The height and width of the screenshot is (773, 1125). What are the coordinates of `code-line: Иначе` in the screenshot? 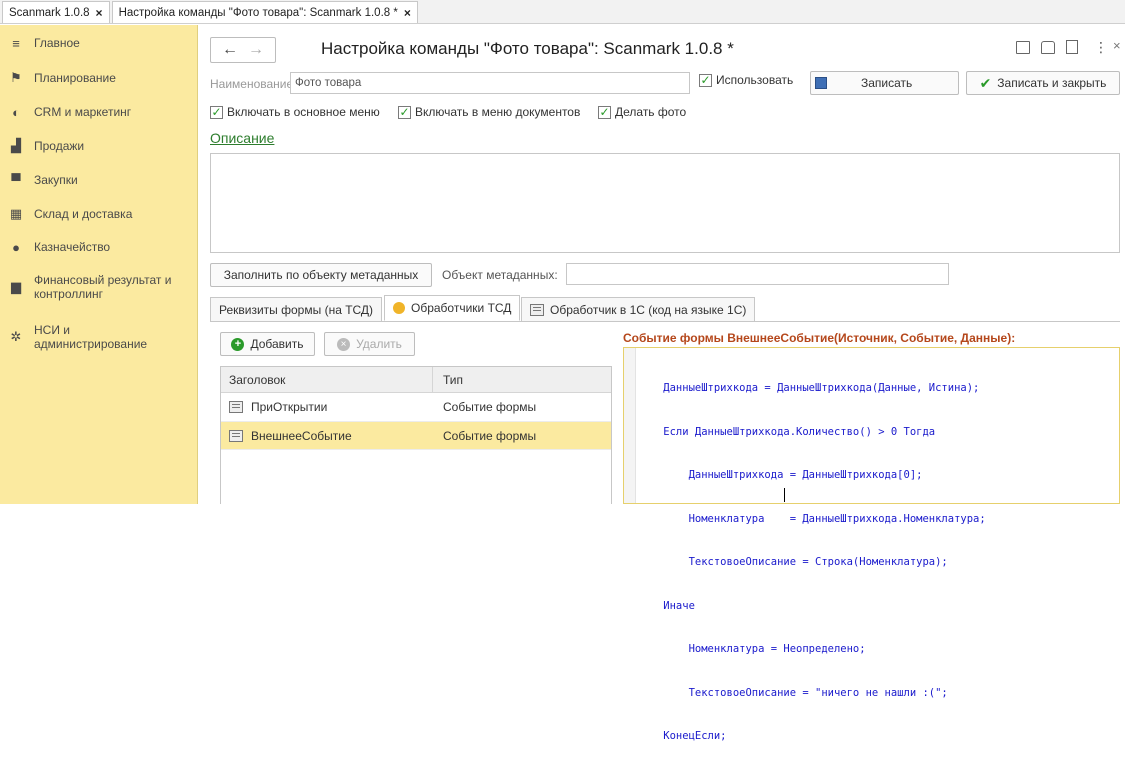 It's located at (666, 605).